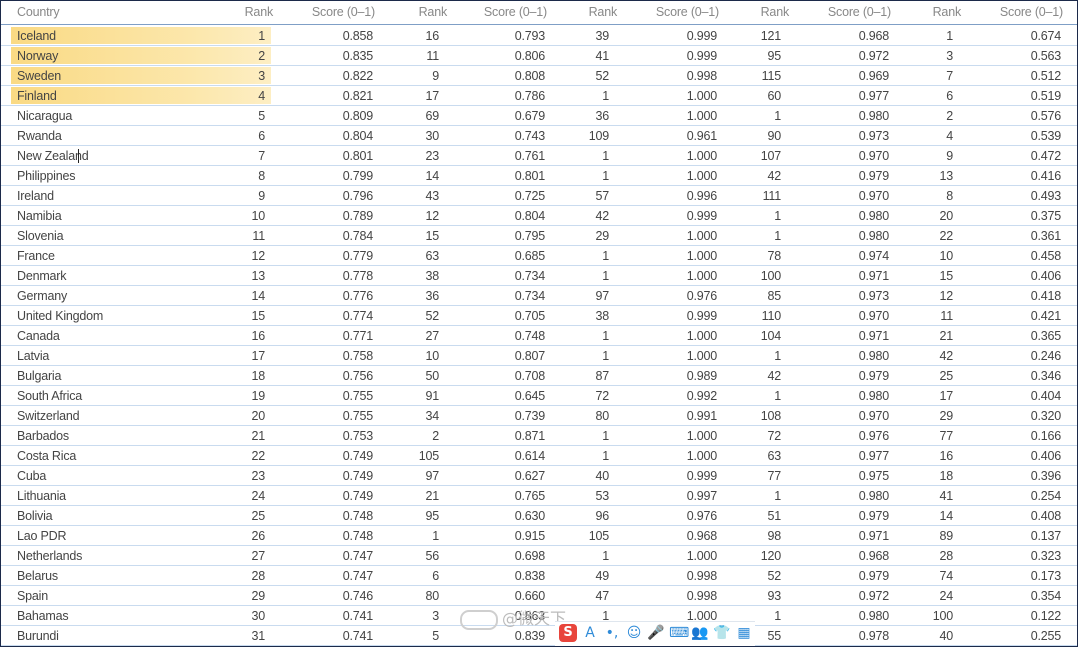  Describe the element at coordinates (48, 416) in the screenshot. I see `country-cell: Switzerland` at that location.